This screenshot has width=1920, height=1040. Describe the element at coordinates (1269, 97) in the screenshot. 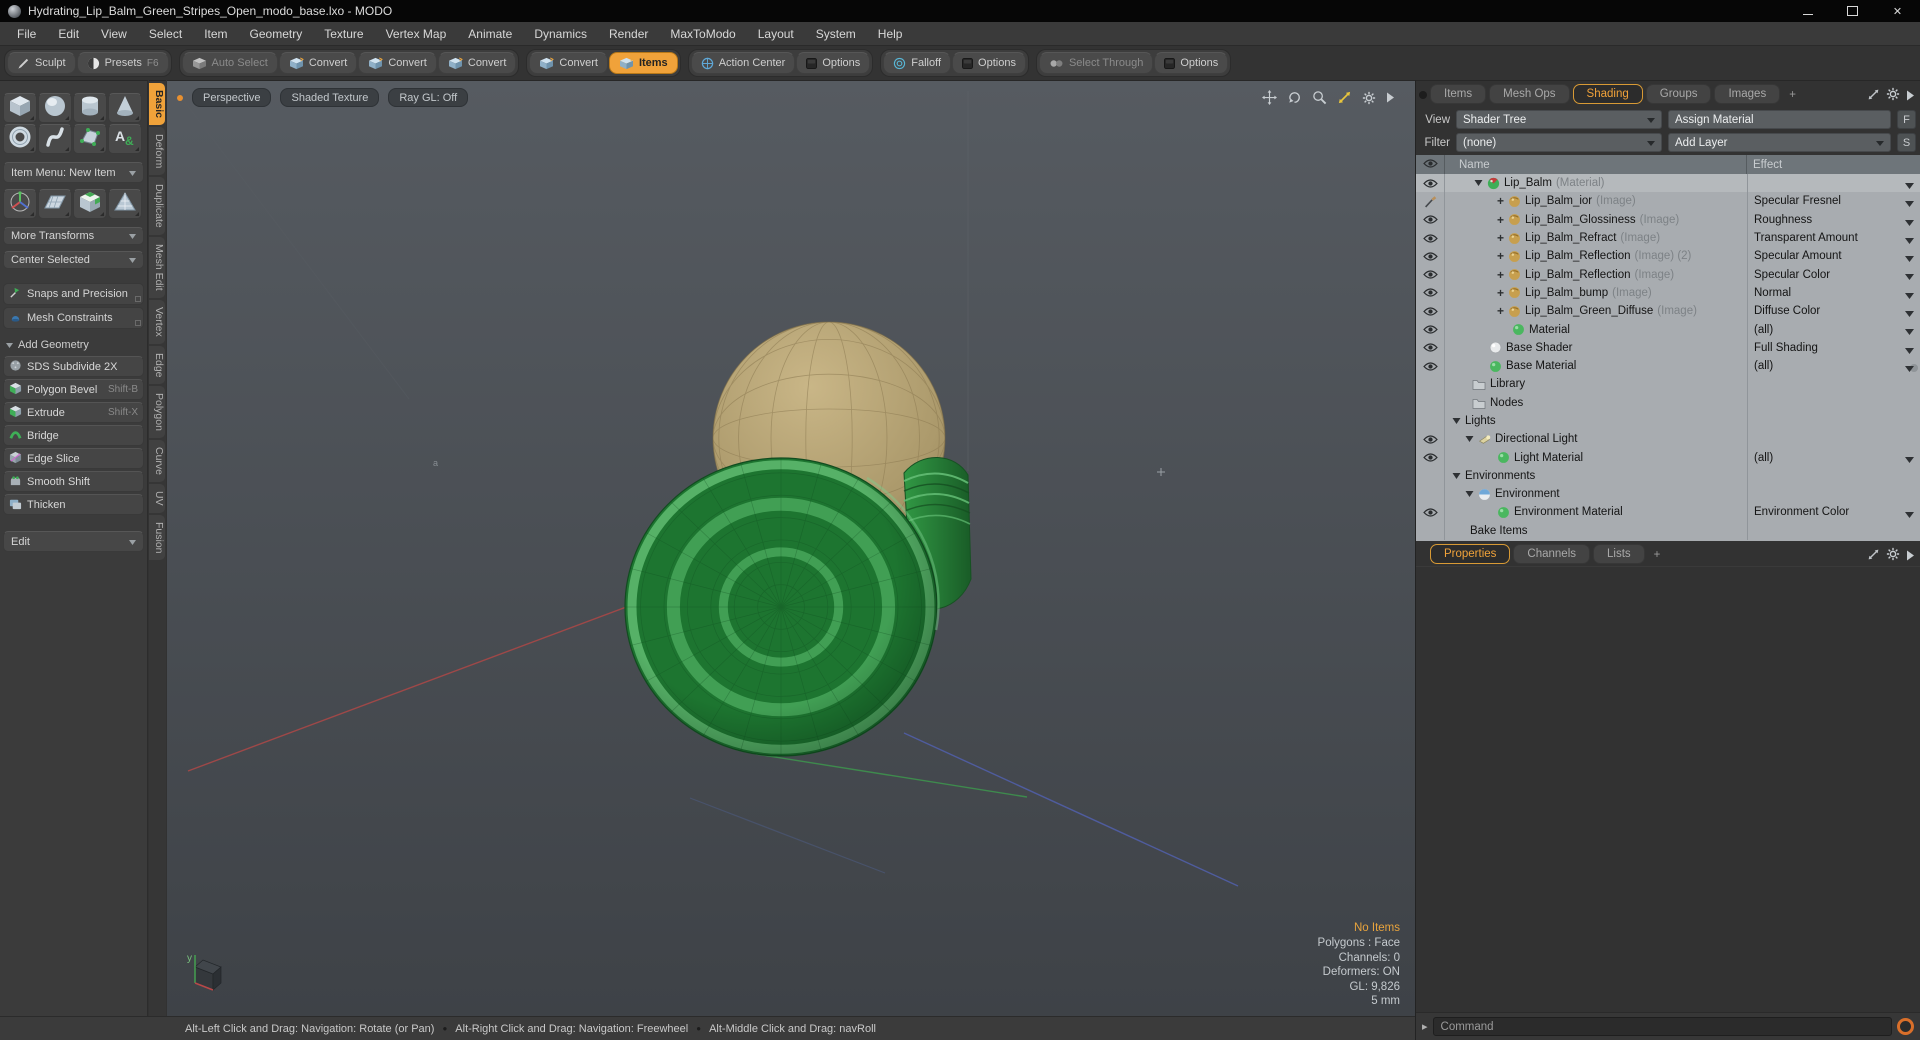

I see `pan-icon` at that location.